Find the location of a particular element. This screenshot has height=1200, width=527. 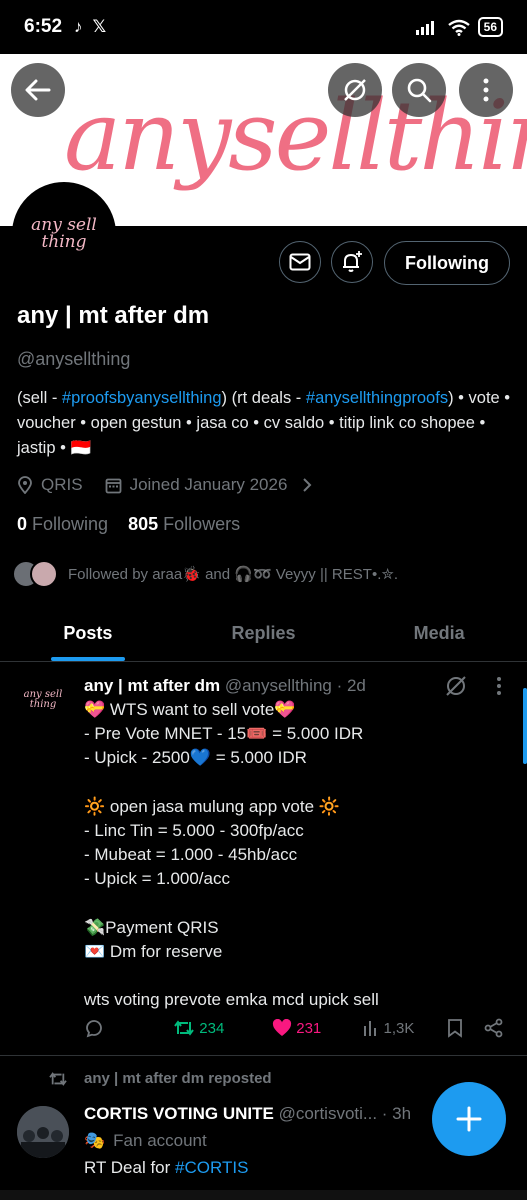

plus-icon is located at coordinates (469, 1119).